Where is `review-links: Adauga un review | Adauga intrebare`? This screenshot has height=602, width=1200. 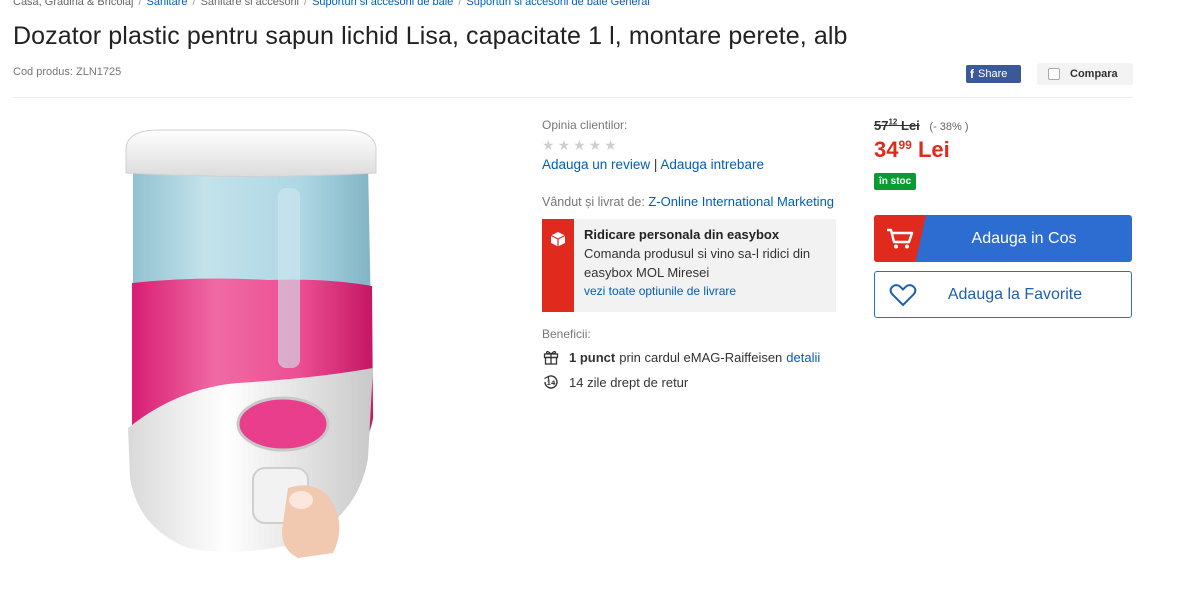
review-links: Adauga un review | Adauga intrebare is located at coordinates (692, 164).